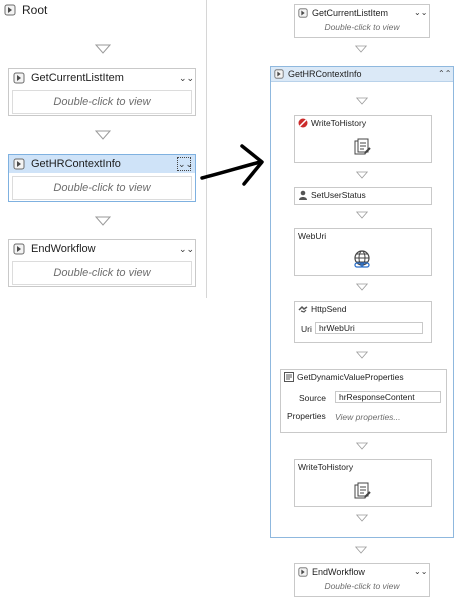  What do you see at coordinates (306, 329) in the screenshot?
I see `uri-label: Uri` at bounding box center [306, 329].